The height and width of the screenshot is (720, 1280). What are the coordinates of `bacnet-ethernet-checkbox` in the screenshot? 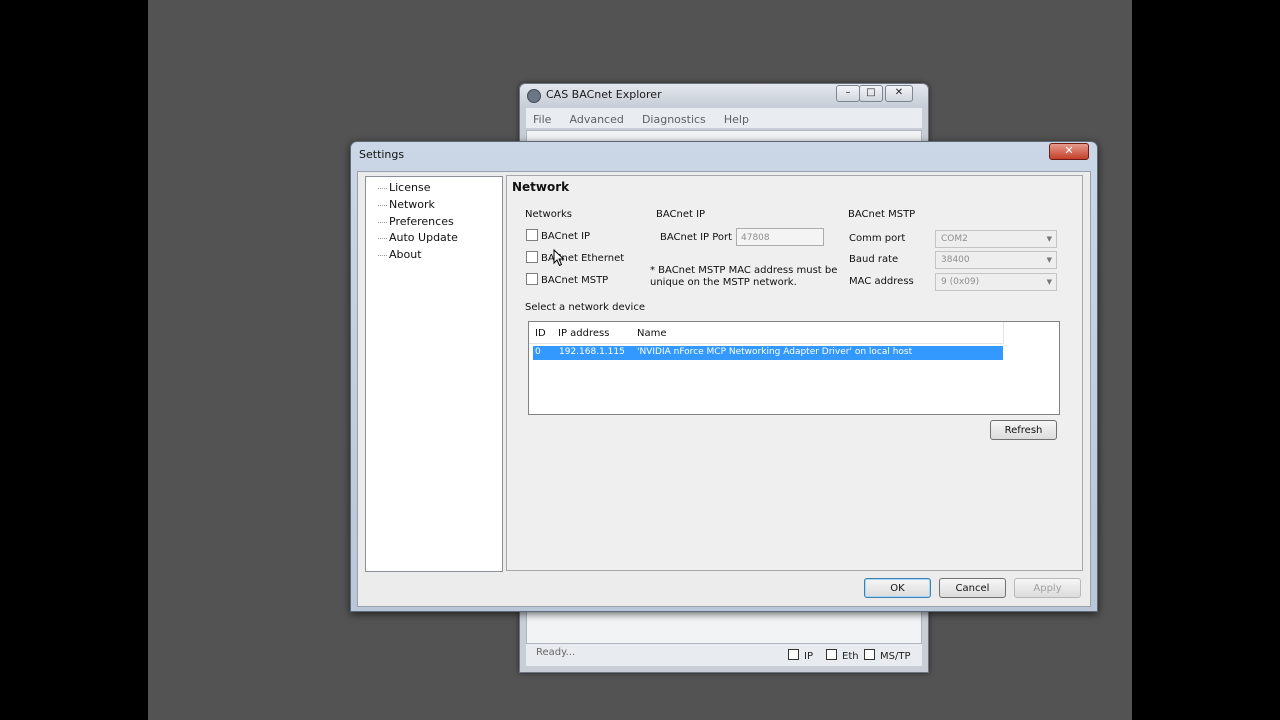 It's located at (532, 257).